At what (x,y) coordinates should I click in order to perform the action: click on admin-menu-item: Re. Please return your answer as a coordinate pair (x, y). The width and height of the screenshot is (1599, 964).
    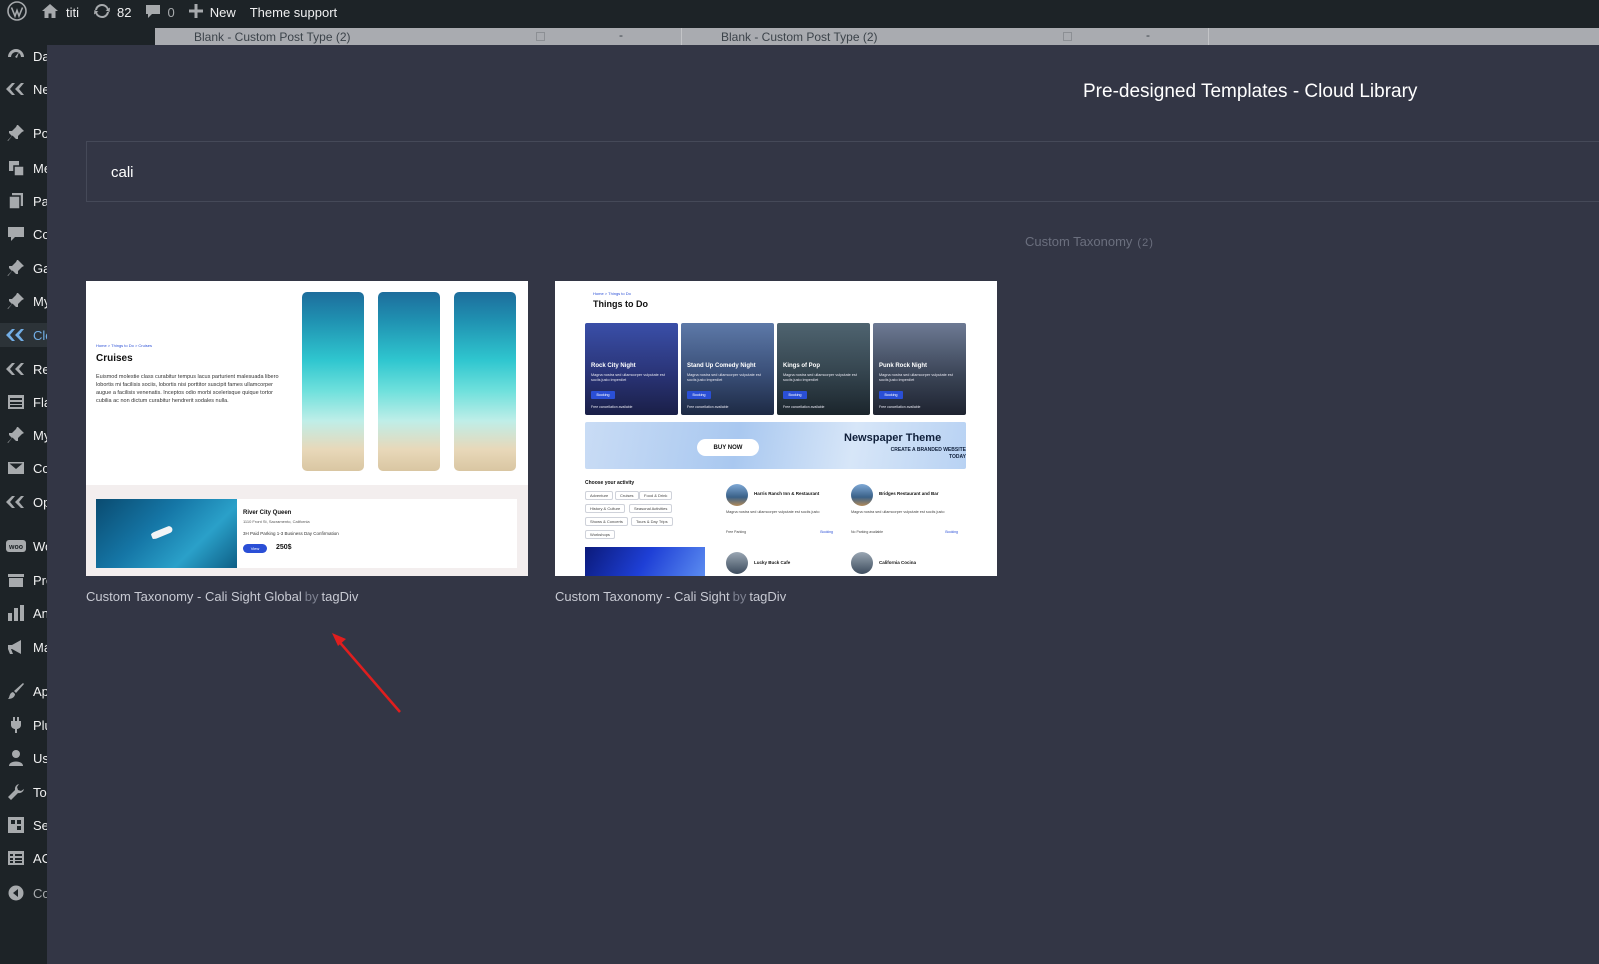
    Looking at the image, I should click on (23, 369).